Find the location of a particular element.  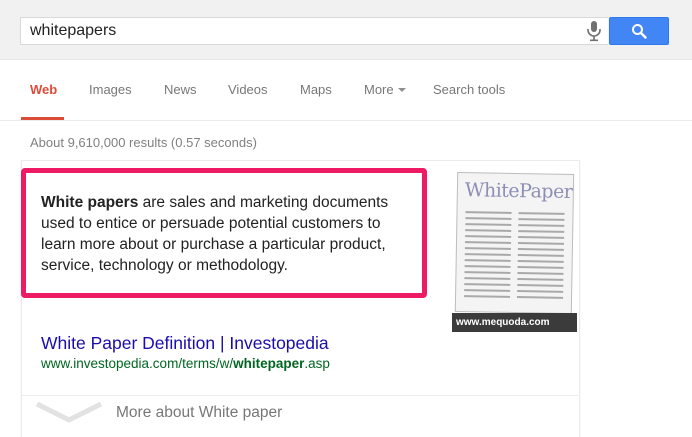

search-tools-button: Search tools is located at coordinates (469, 89).